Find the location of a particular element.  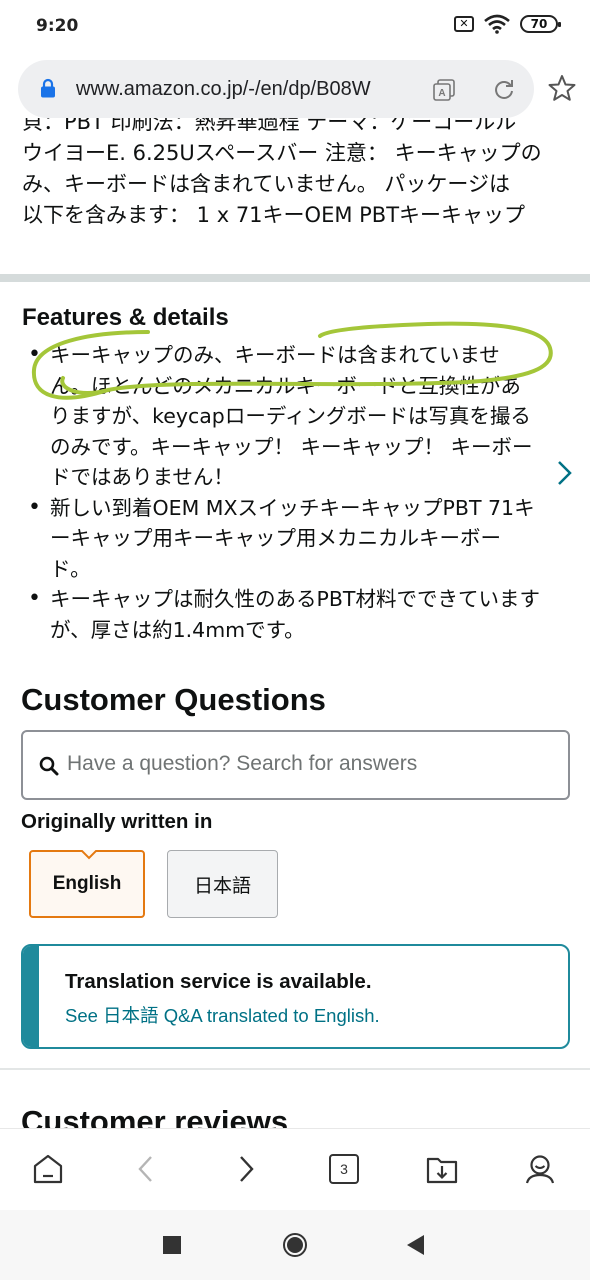

downloads-button is located at coordinates (442, 1169).